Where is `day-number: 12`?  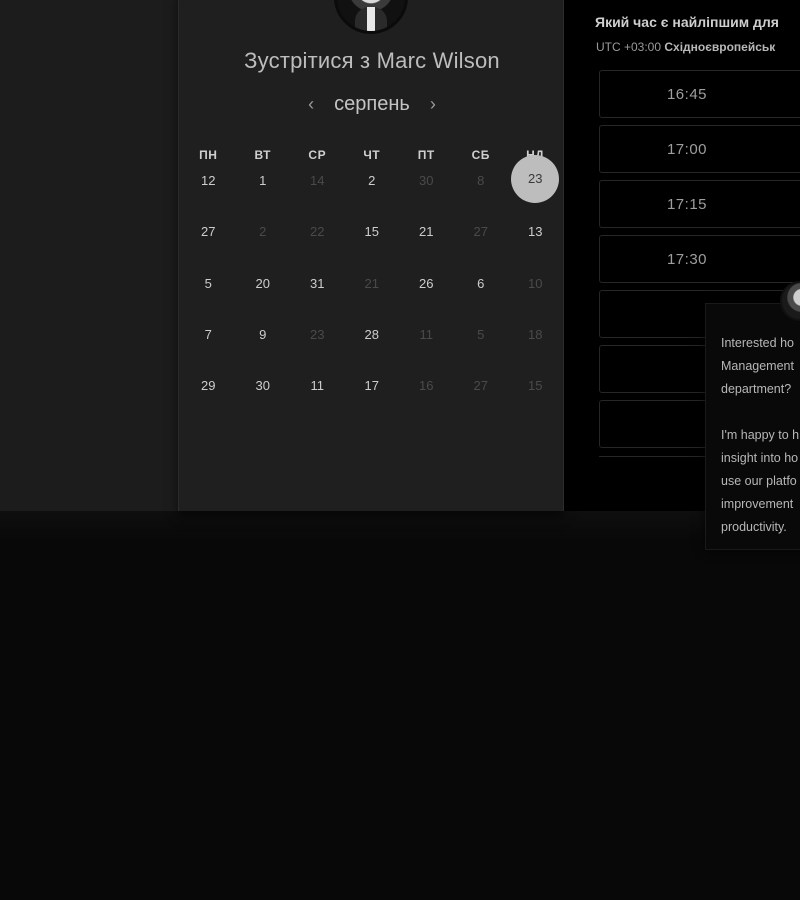
day-number: 12 is located at coordinates (208, 181).